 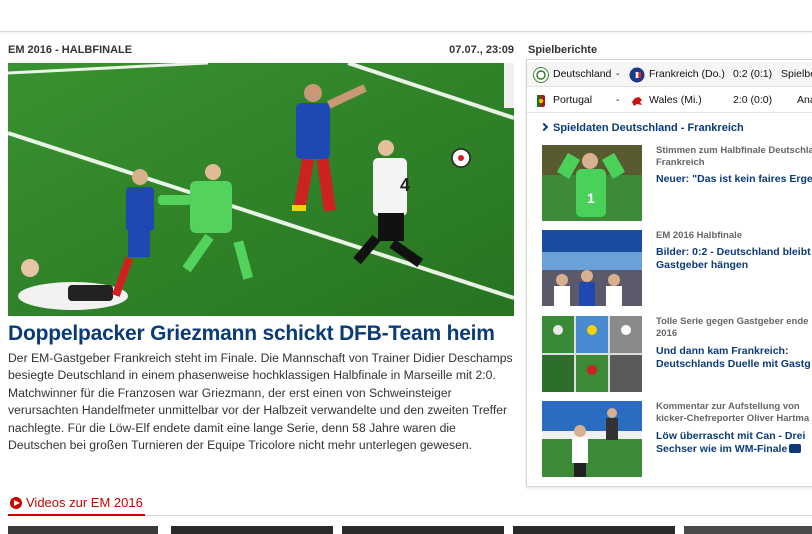 What do you see at coordinates (591, 198) in the screenshot?
I see `svg-text: 1` at bounding box center [591, 198].